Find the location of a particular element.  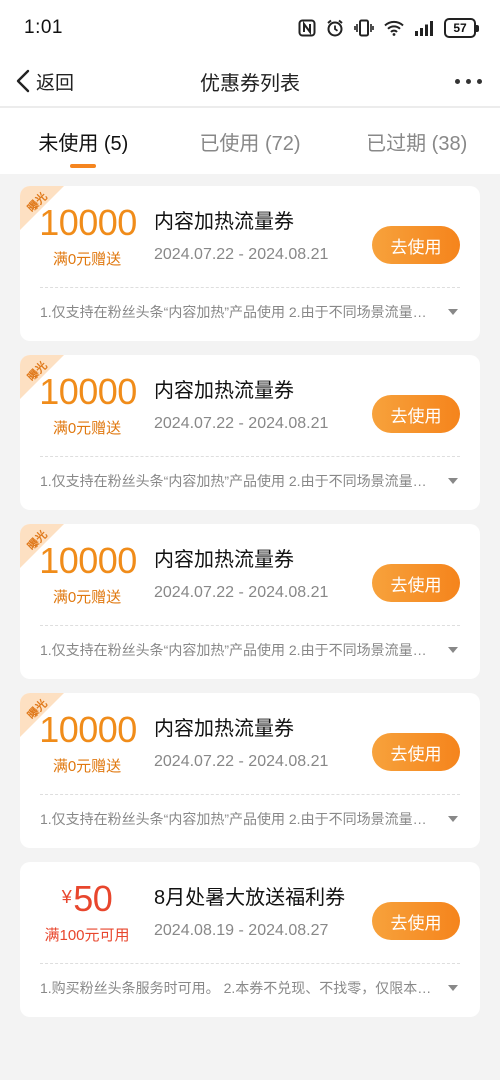

battery-icon: 57 is located at coordinates (461, 28).